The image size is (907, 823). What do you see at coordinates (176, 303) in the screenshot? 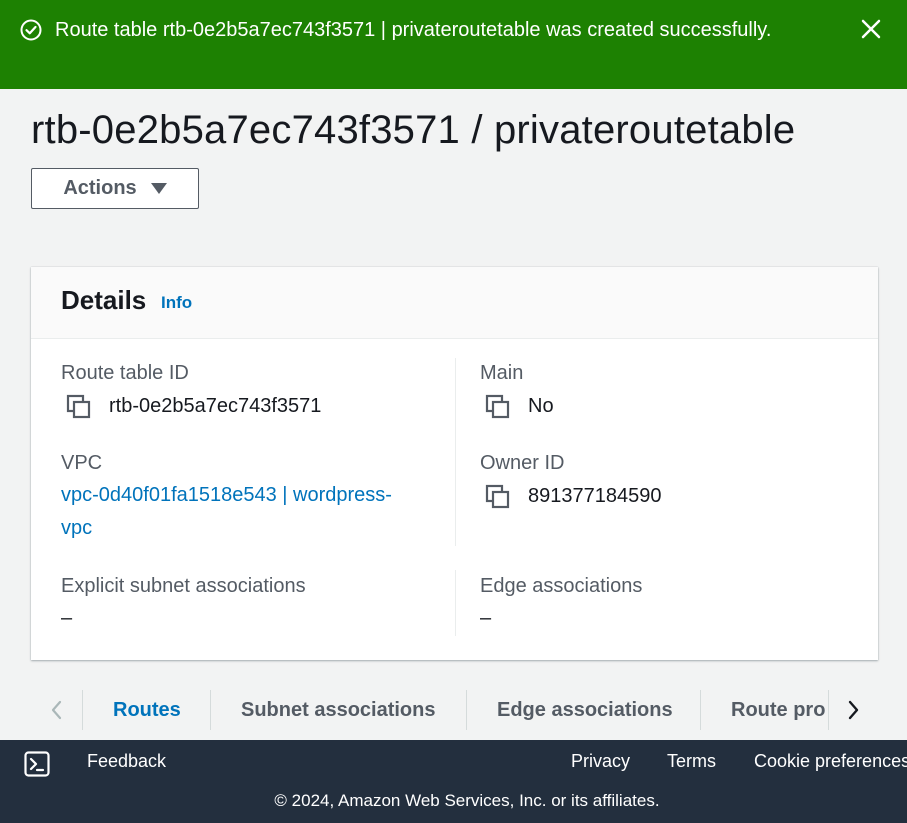
I see `info-link: Info` at bounding box center [176, 303].